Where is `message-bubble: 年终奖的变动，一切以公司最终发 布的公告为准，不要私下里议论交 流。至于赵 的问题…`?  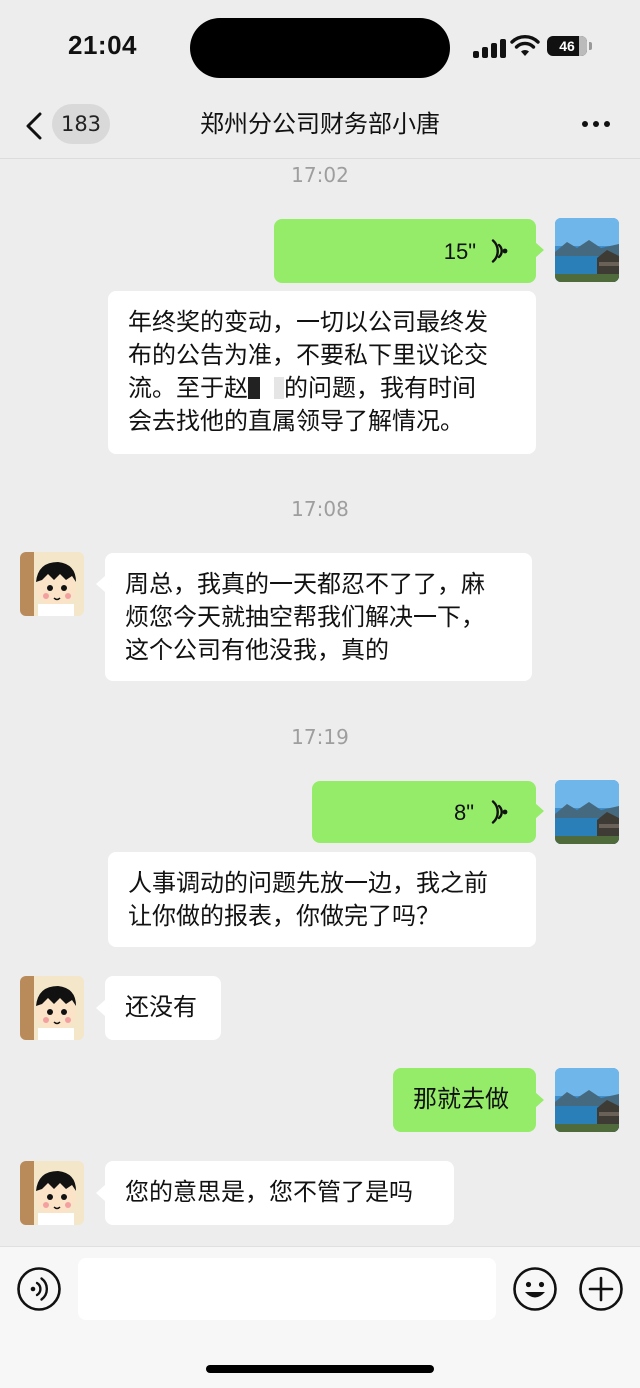 message-bubble: 年终奖的变动，一切以公司最终发 布的公告为准，不要私下里议论交 流。至于赵 的问题… is located at coordinates (322, 372).